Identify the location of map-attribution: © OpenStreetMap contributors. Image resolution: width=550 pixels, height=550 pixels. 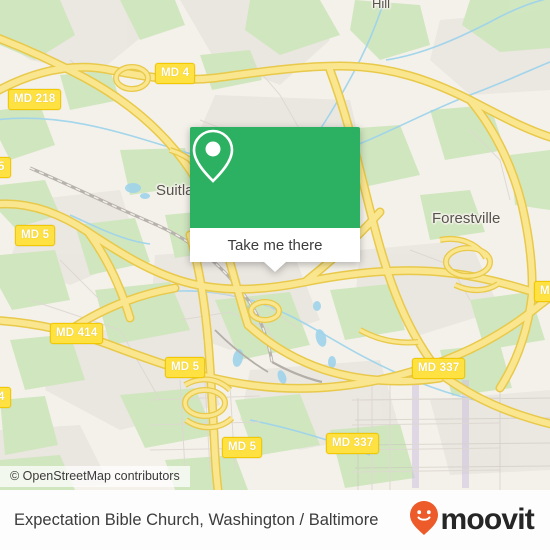
(95, 476).